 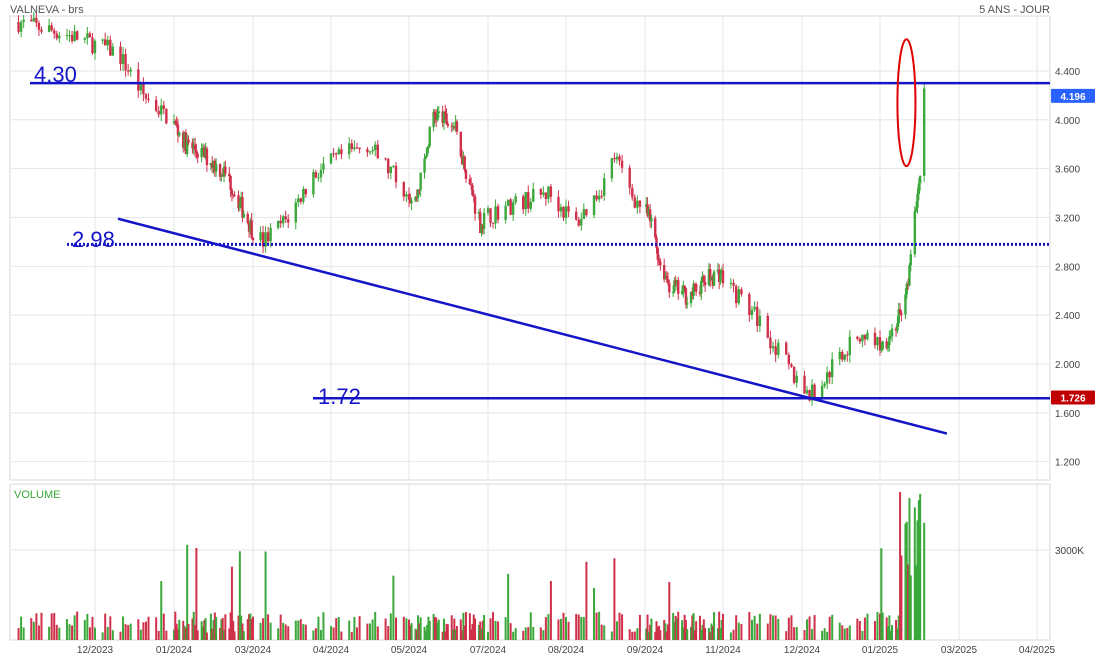 I want to click on volume-title: VOLUME, so click(x=37, y=495).